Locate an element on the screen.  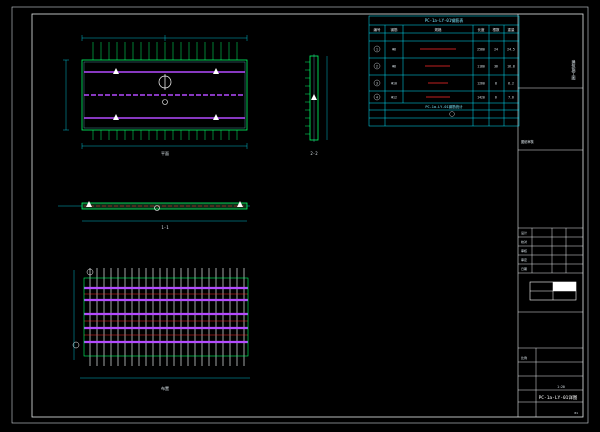
row-weight: 6.2 is located at coordinates (511, 84).